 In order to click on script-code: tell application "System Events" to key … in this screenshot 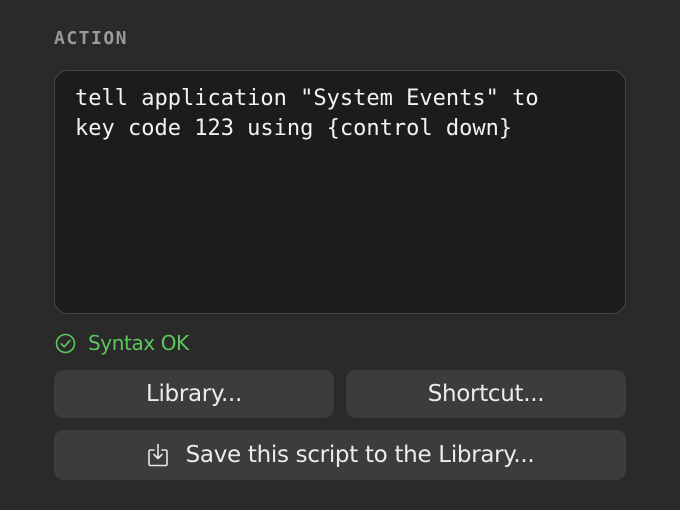, I will do `click(340, 114)`.